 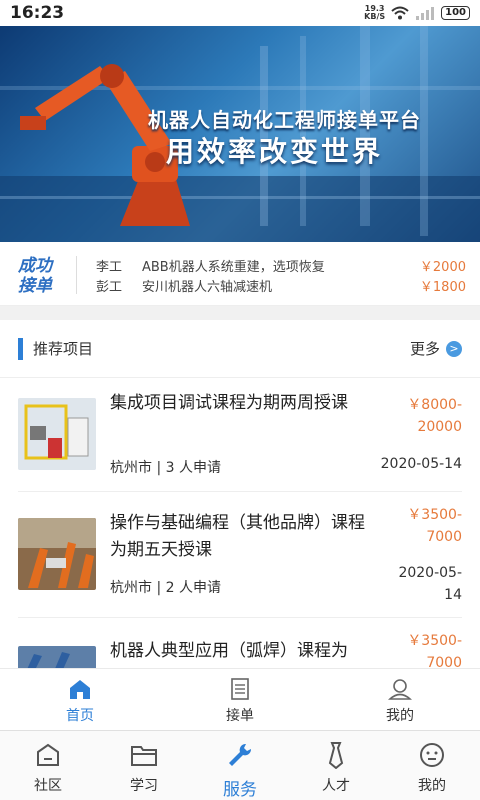 I want to click on project-price: ￥8000- 20000, so click(x=422, y=416).